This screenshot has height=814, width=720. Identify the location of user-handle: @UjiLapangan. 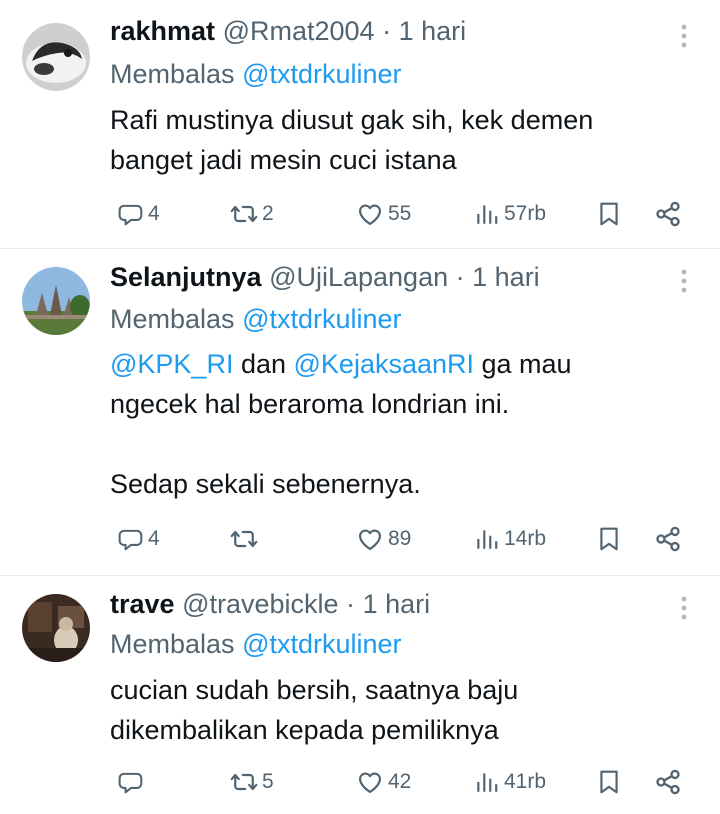
(358, 277).